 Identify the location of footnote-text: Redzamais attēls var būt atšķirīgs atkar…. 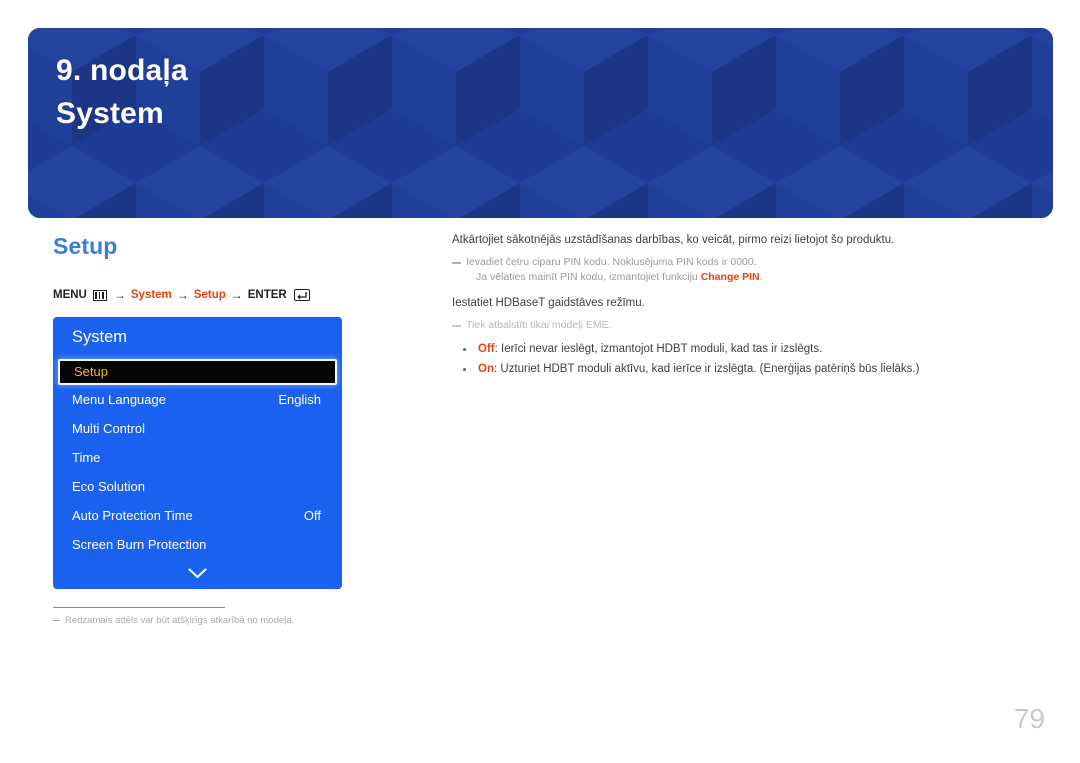
(180, 620).